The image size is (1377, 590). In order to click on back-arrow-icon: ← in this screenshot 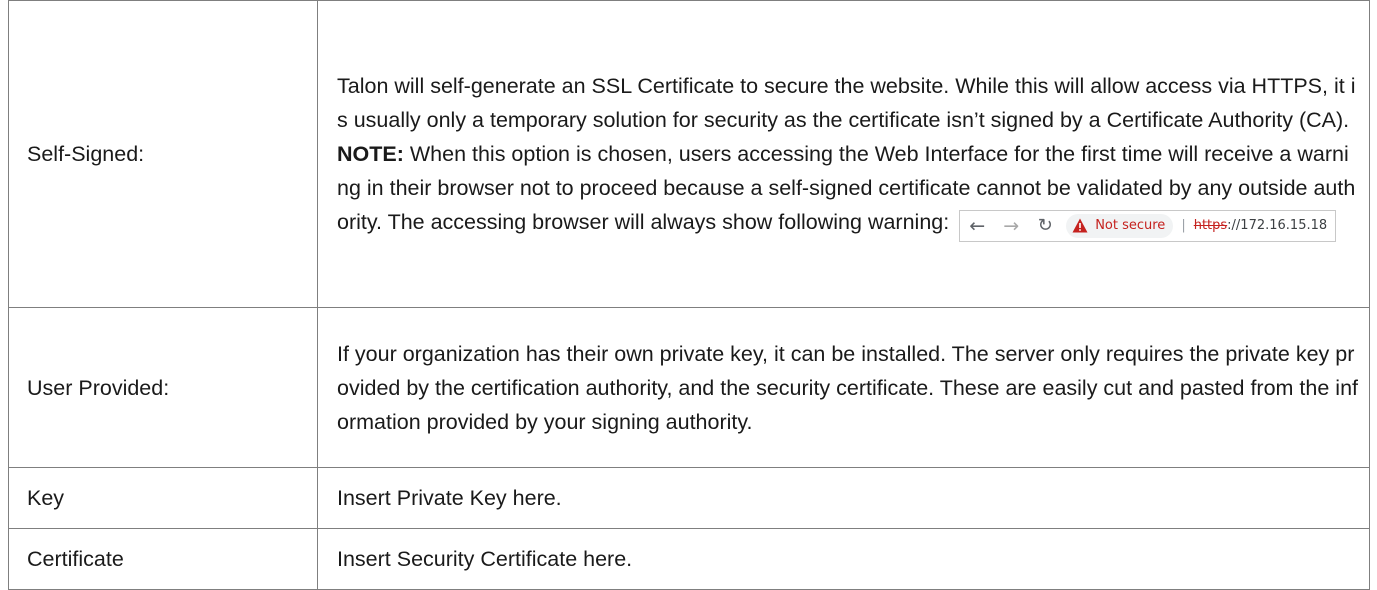, I will do `click(977, 225)`.